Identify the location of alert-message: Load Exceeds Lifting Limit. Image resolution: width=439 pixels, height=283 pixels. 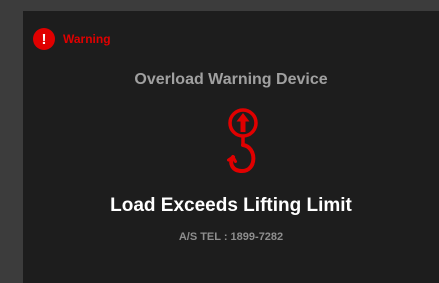
(231, 205).